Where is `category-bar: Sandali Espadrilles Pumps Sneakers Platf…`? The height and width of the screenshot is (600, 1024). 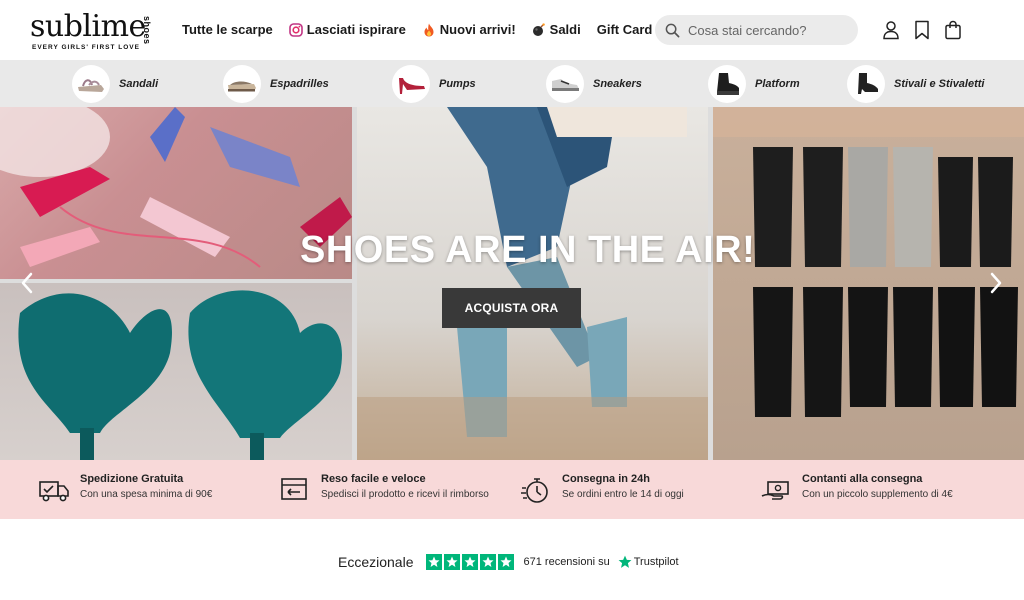 category-bar: Sandali Espadrilles Pumps Sneakers Platf… is located at coordinates (512, 83).